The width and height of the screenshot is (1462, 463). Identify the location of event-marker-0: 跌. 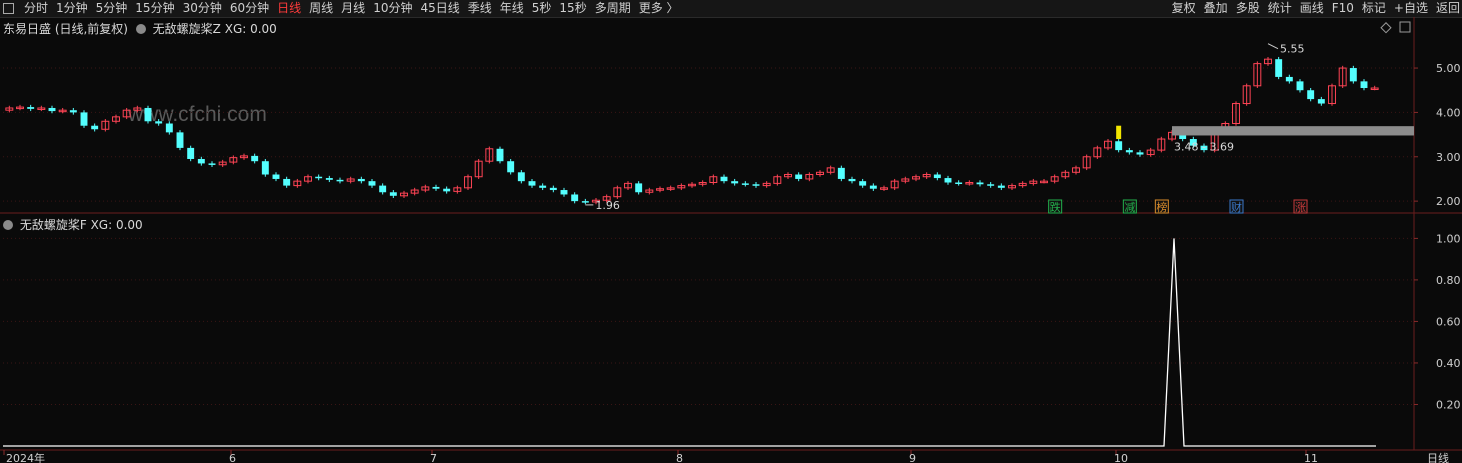
(1055, 207).